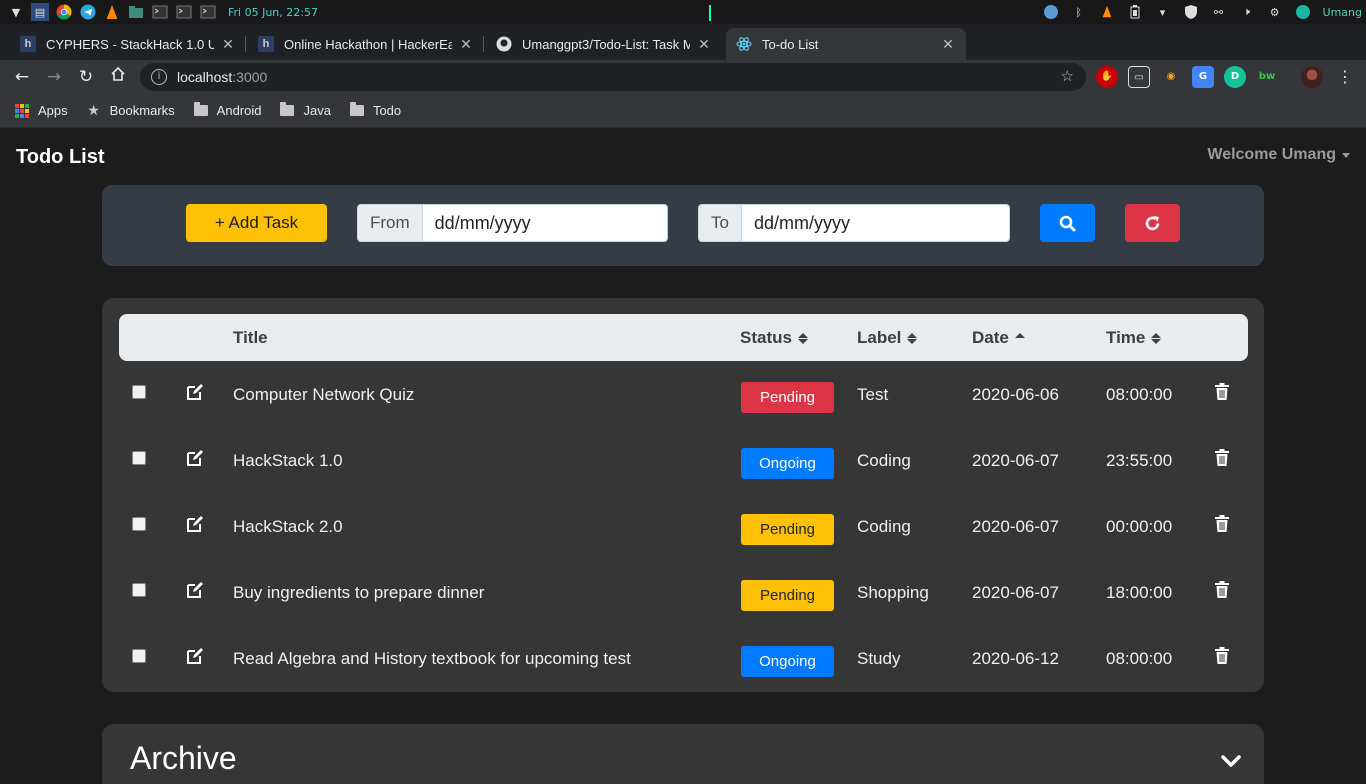 The height and width of the screenshot is (784, 1366). I want to click on user-menu-dropdown: Welcome Umang, so click(1278, 155).